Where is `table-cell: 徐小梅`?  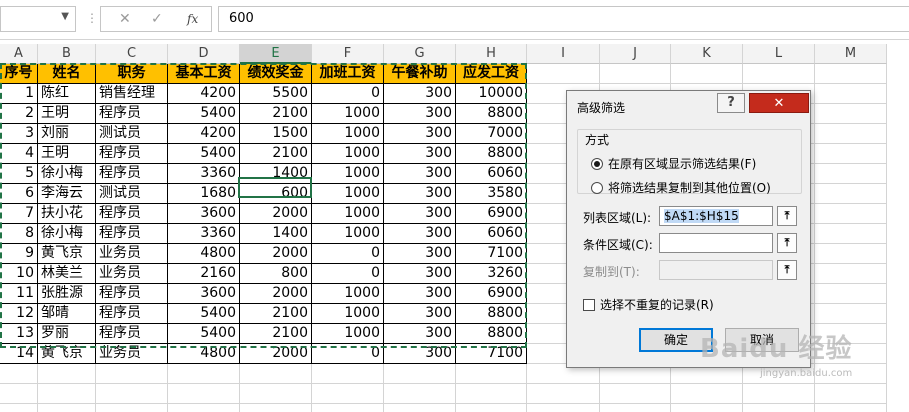 table-cell: 徐小梅 is located at coordinates (67, 234).